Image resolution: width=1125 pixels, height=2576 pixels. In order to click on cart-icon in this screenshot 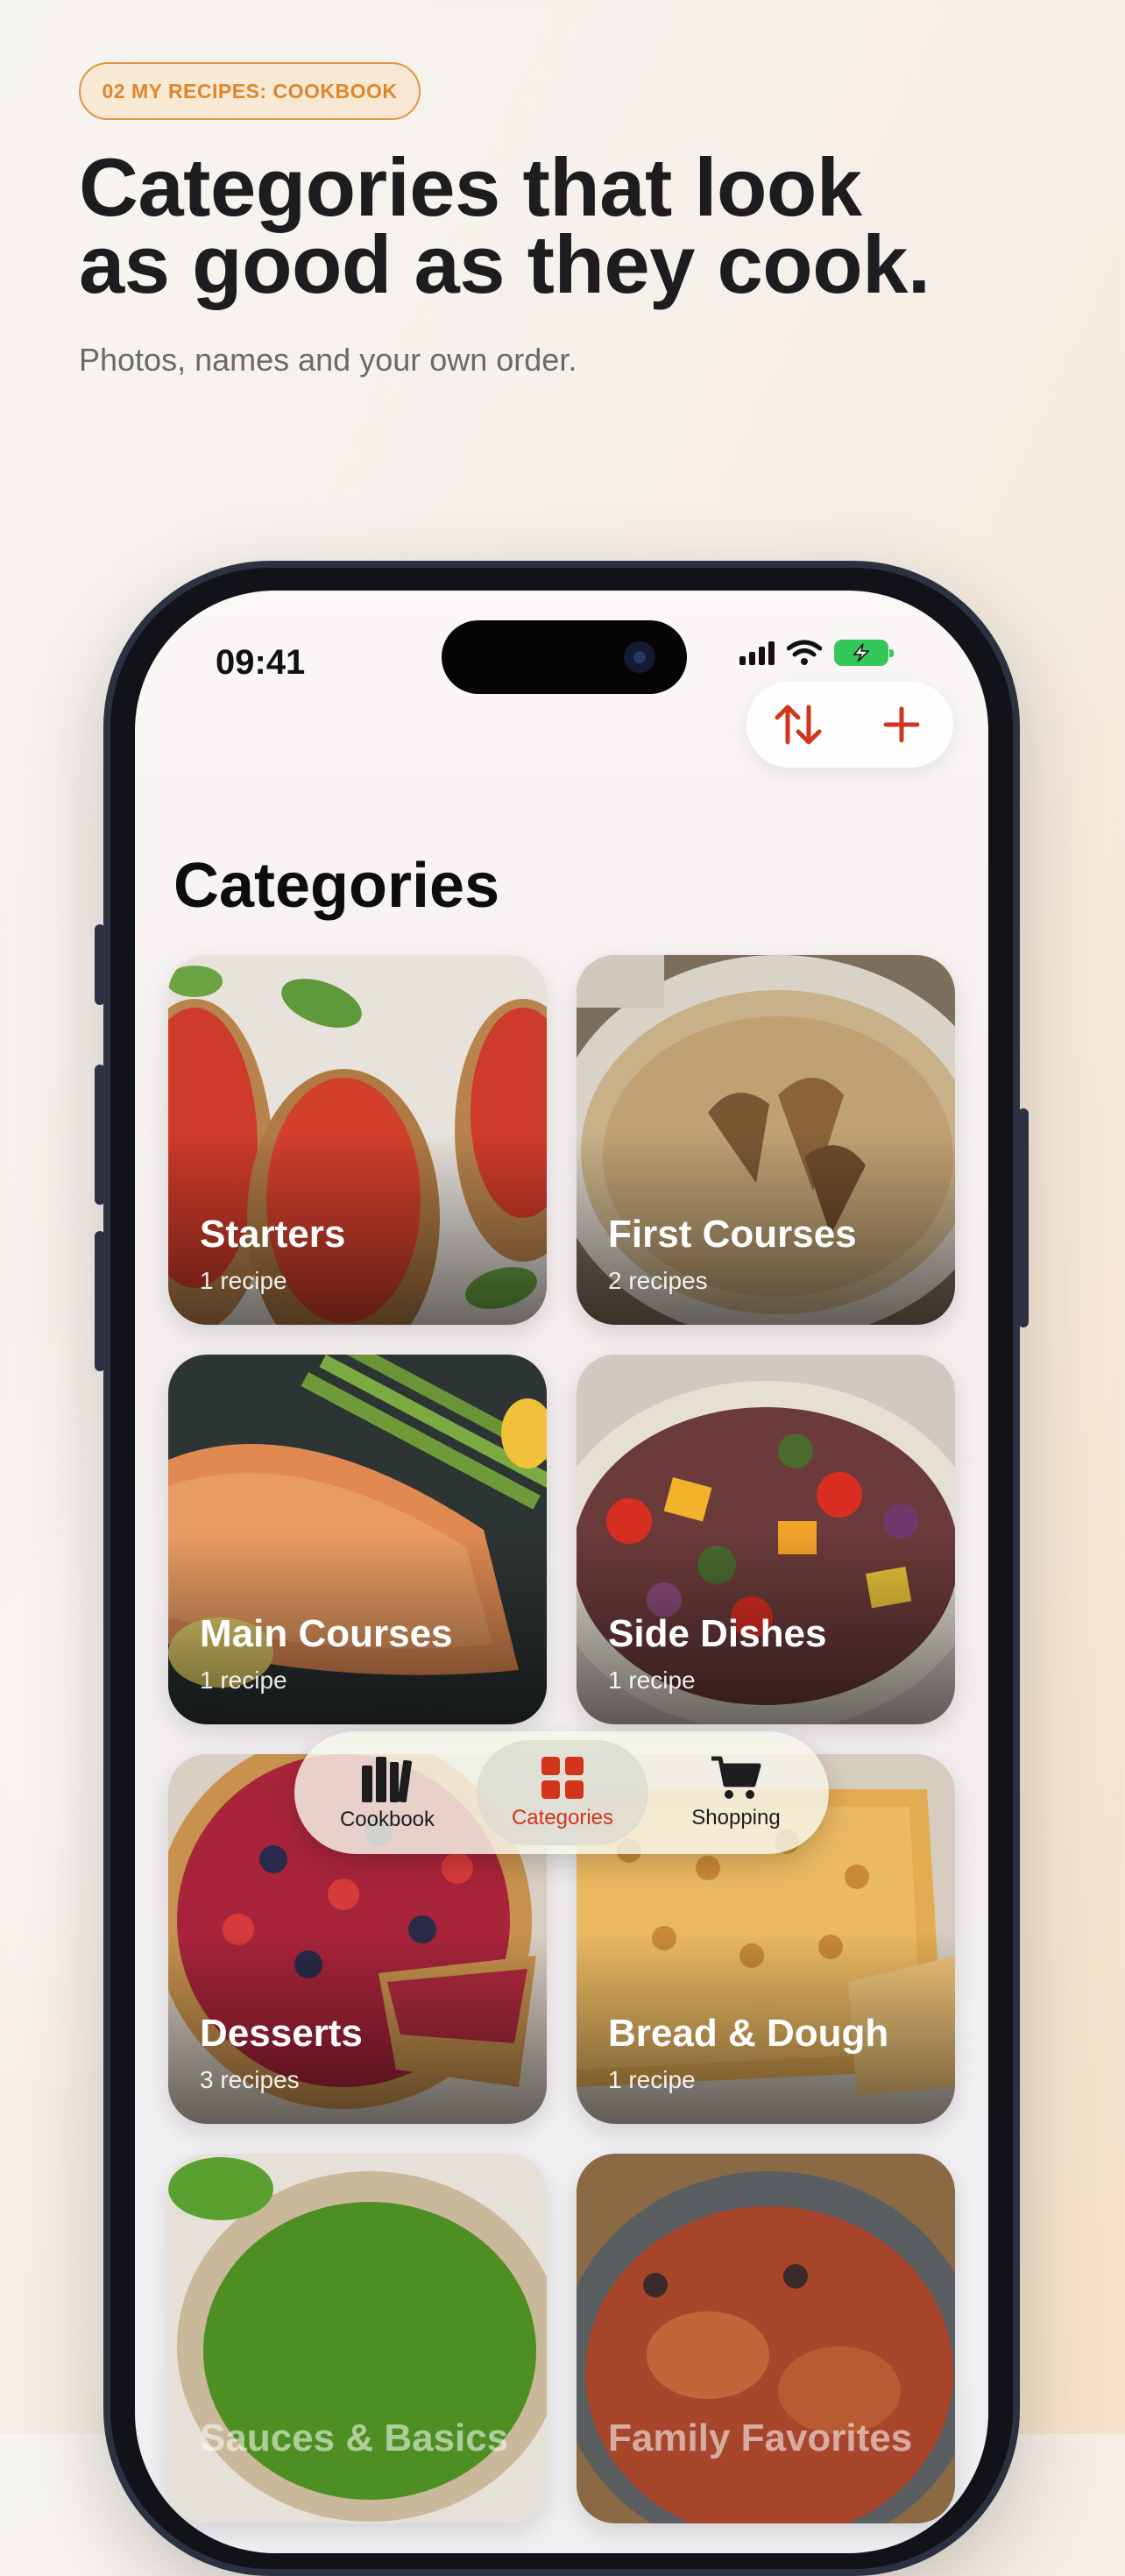, I will do `click(736, 1777)`.